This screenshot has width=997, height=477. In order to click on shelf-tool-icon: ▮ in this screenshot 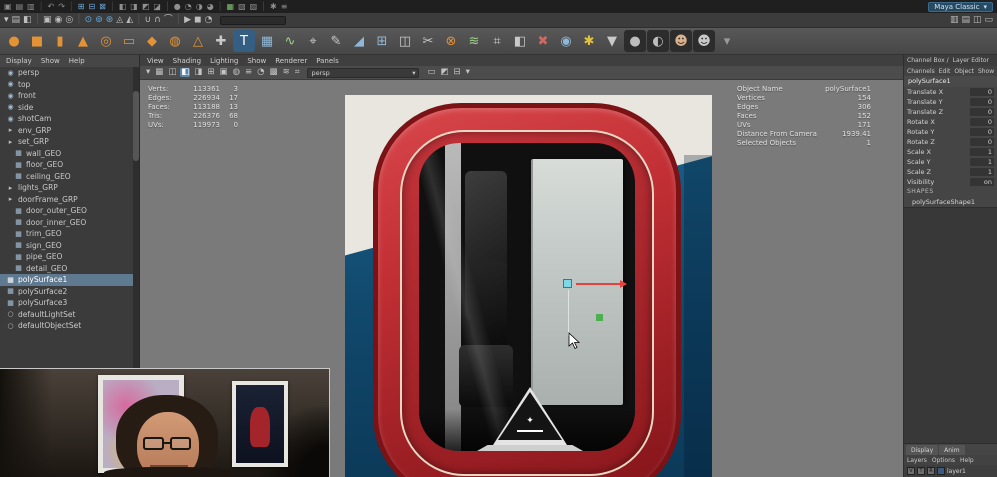, I will do `click(60, 41)`.